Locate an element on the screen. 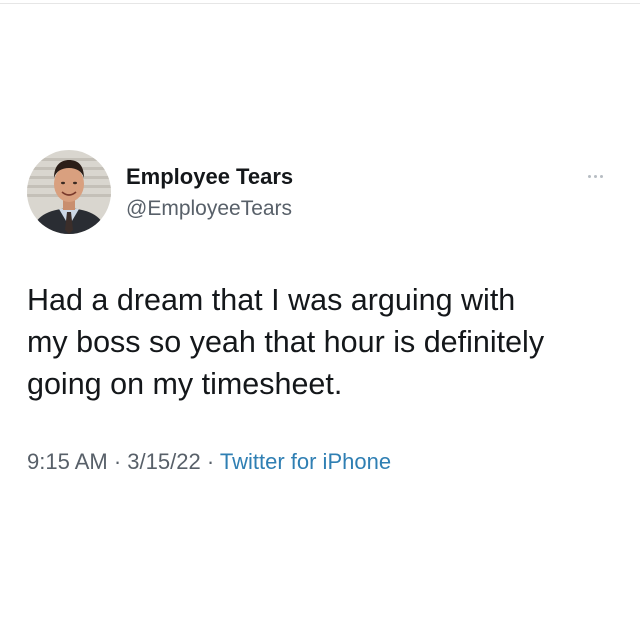 The width and height of the screenshot is (640, 633). profile-photo-icon is located at coordinates (69, 192).